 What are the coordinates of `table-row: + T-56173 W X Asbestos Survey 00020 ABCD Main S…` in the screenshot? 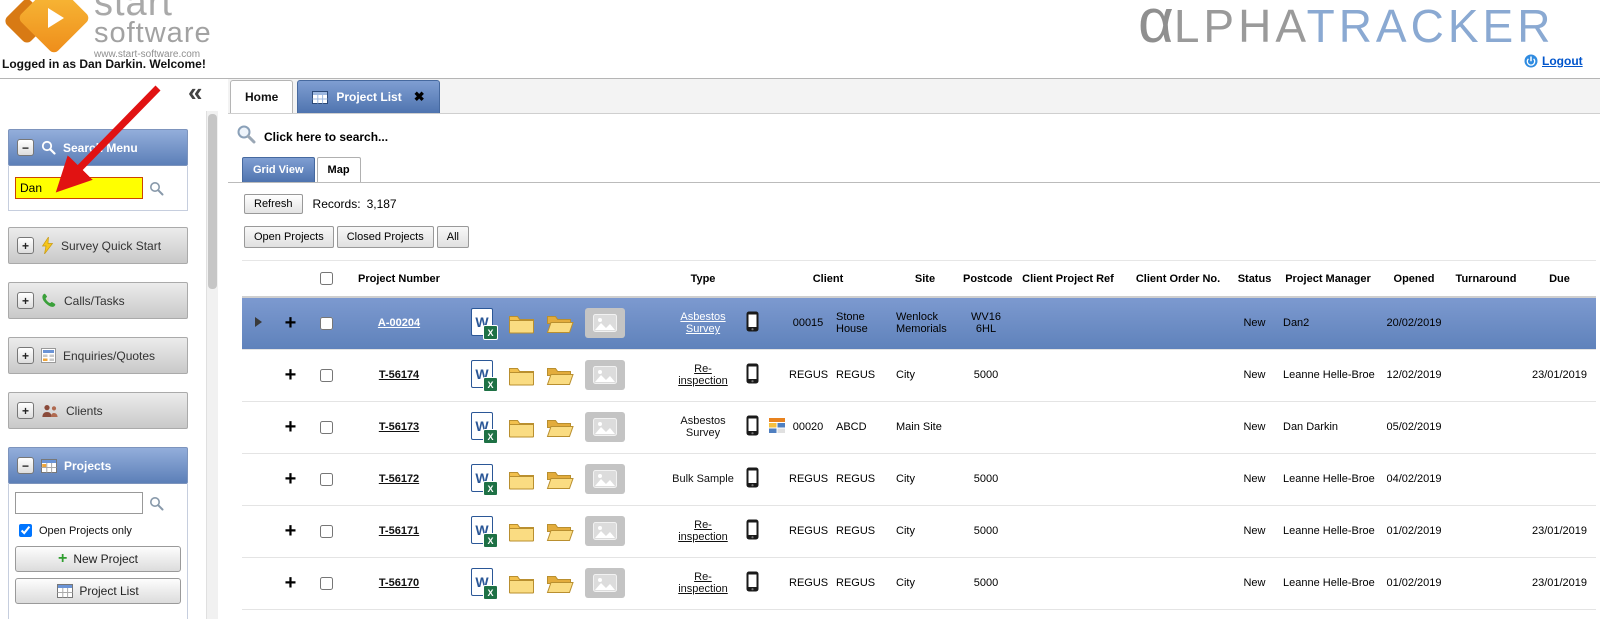 It's located at (919, 427).